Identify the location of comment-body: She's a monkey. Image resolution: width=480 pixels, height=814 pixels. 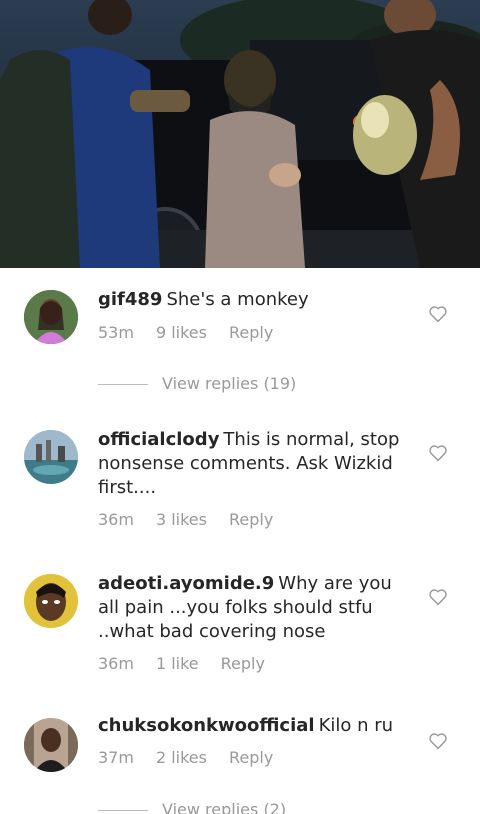
(237, 299).